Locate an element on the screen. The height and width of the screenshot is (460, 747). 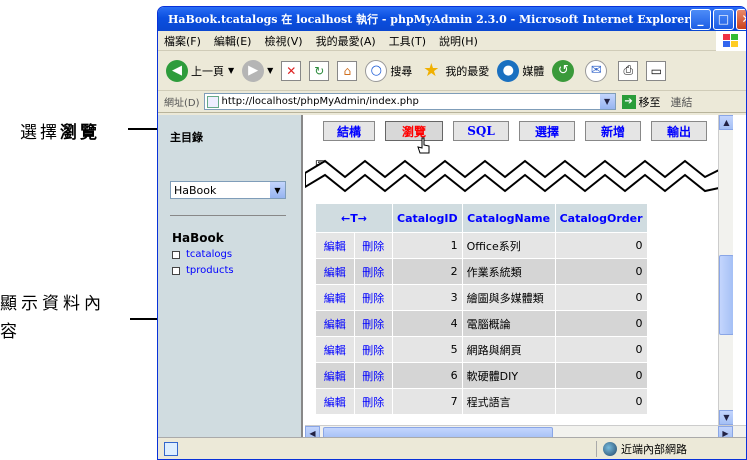
forward-button: ▶ ▼ is located at coordinates (258, 70).